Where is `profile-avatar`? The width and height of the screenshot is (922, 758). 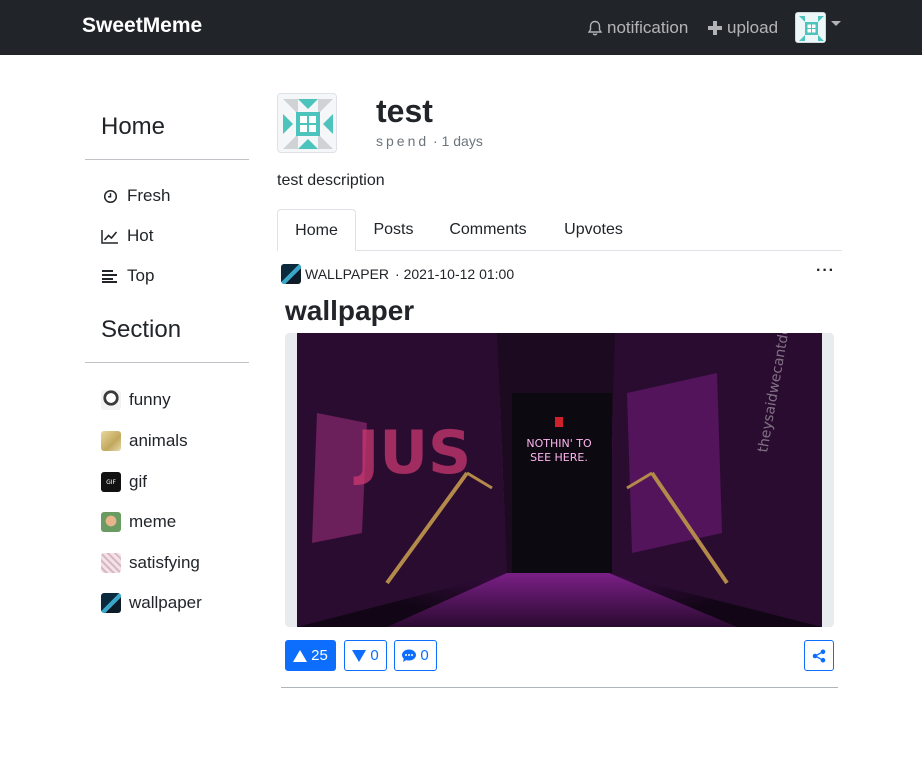 profile-avatar is located at coordinates (307, 123).